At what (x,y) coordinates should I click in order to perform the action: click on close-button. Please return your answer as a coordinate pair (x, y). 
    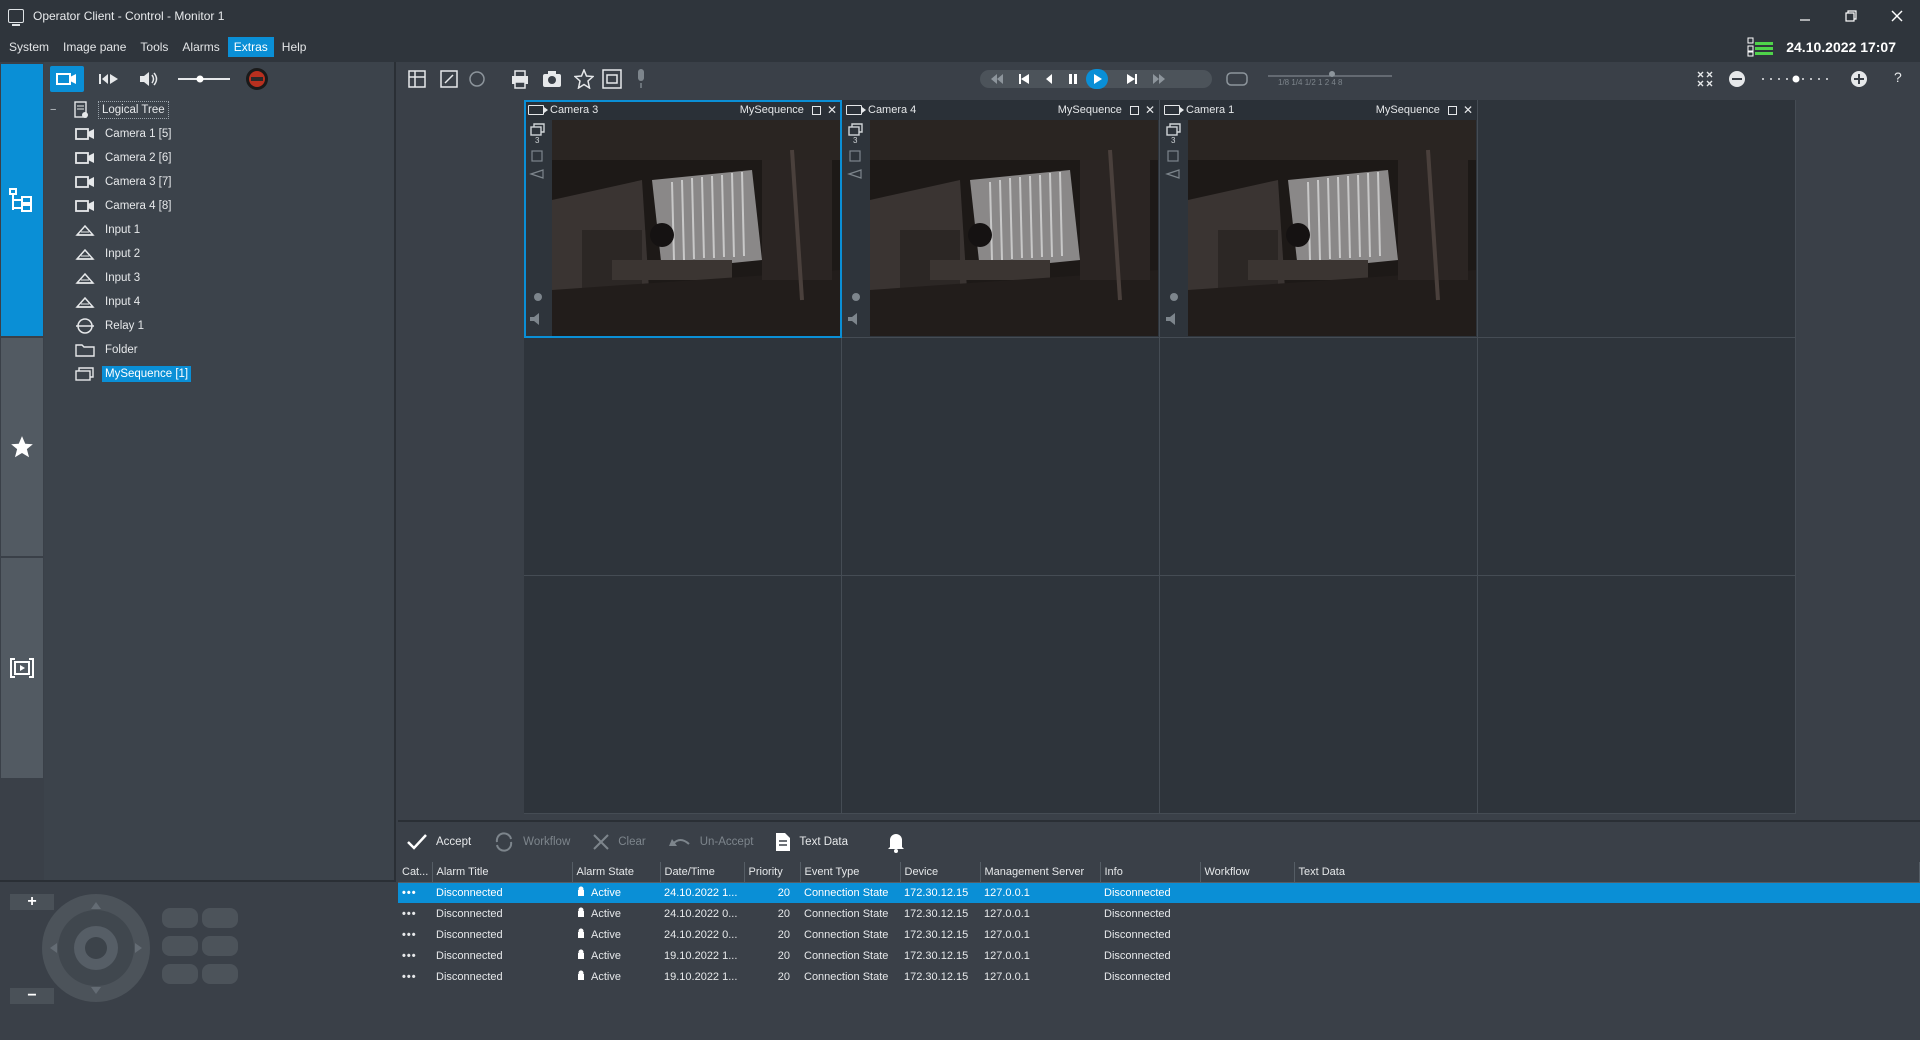
    Looking at the image, I should click on (1897, 16).